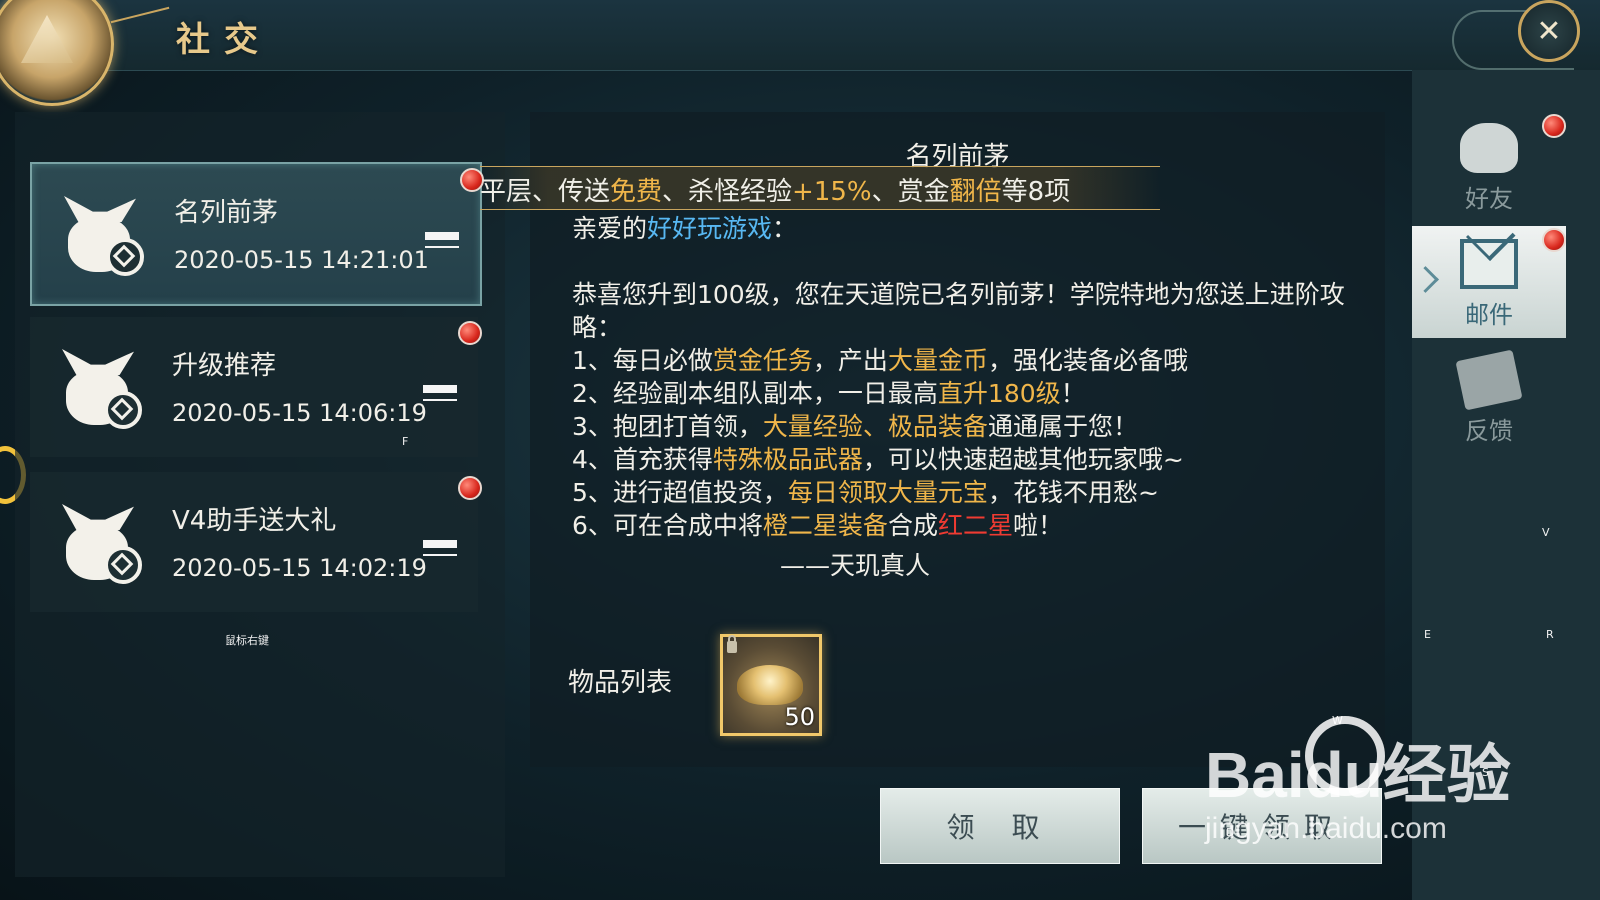 The image size is (1600, 900). I want to click on fist-icon, so click(1489, 148).